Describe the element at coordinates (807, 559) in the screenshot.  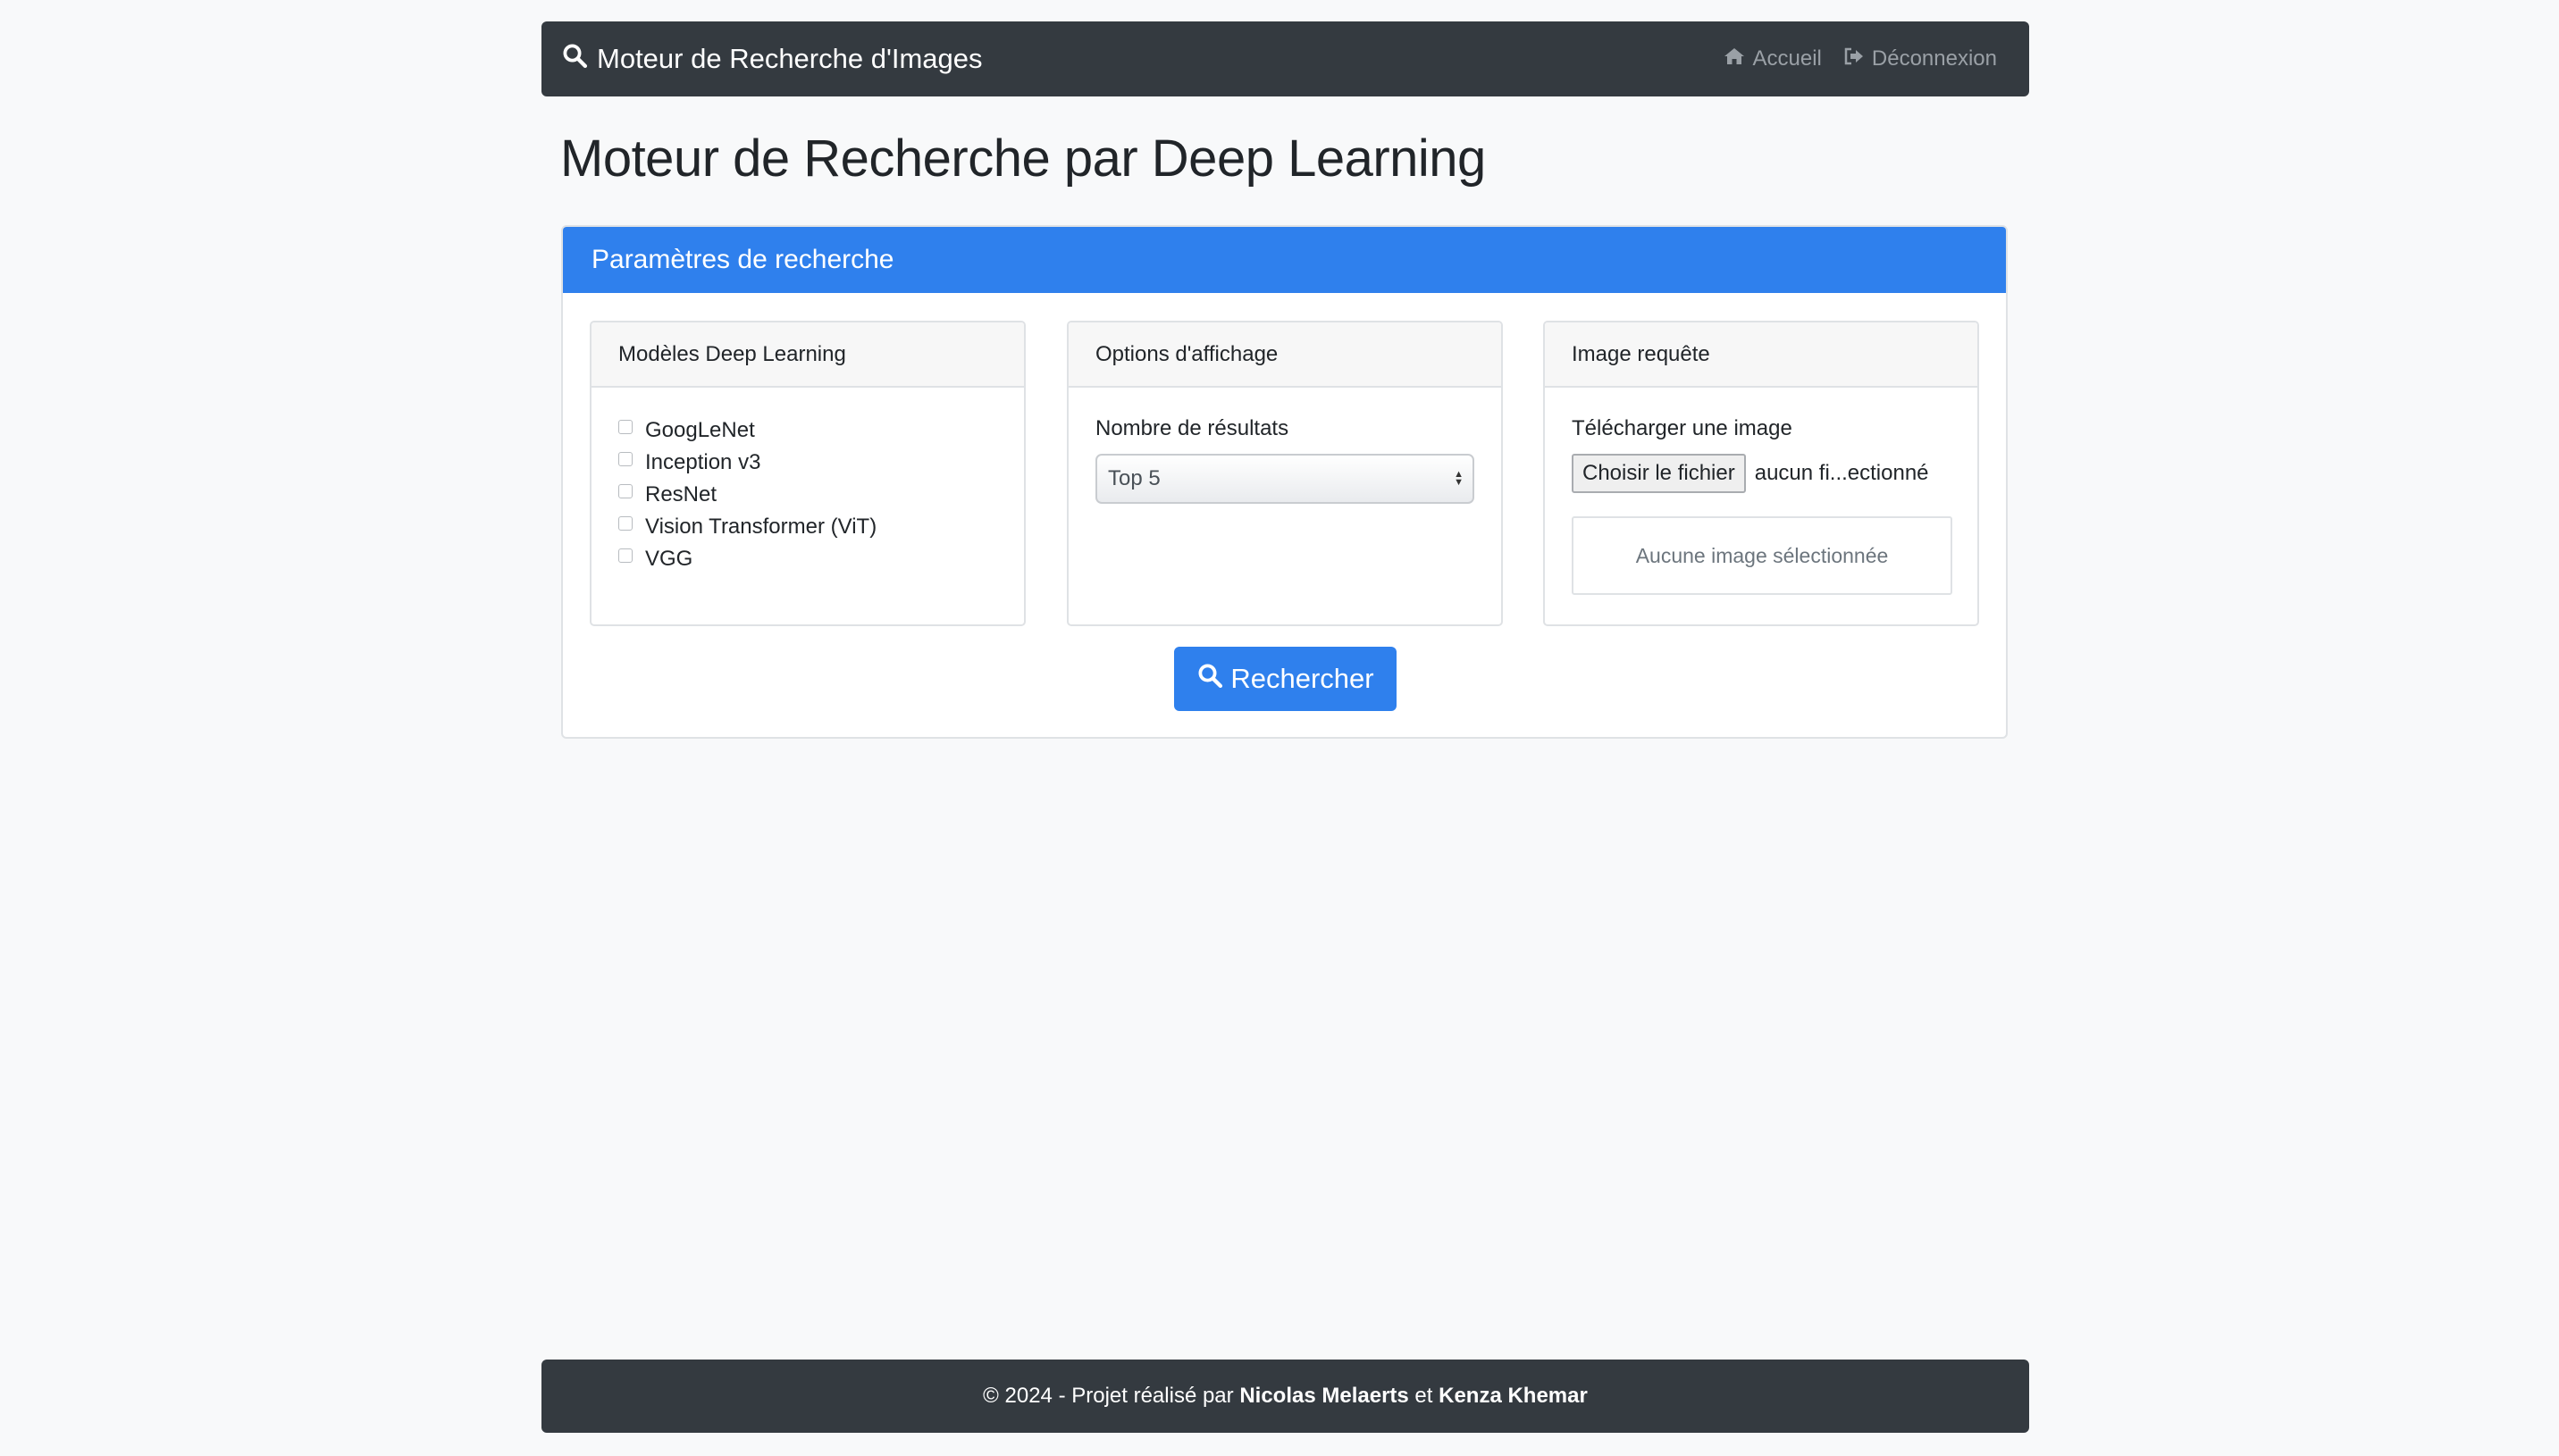
I see `model-option-vgg: VGG` at that location.